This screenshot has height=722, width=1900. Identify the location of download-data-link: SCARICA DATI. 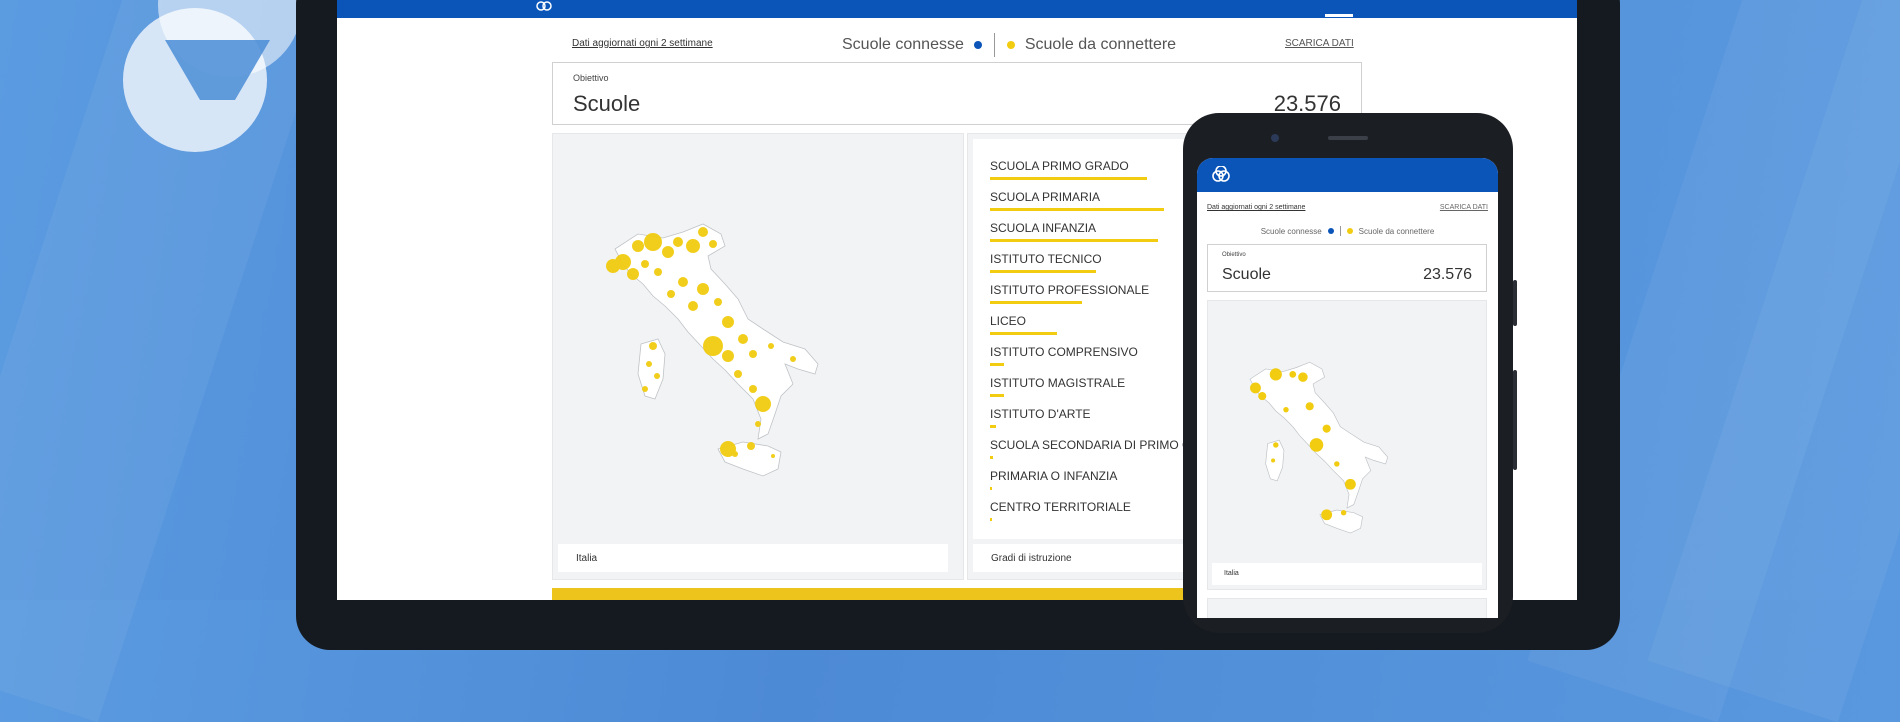
(1319, 43).